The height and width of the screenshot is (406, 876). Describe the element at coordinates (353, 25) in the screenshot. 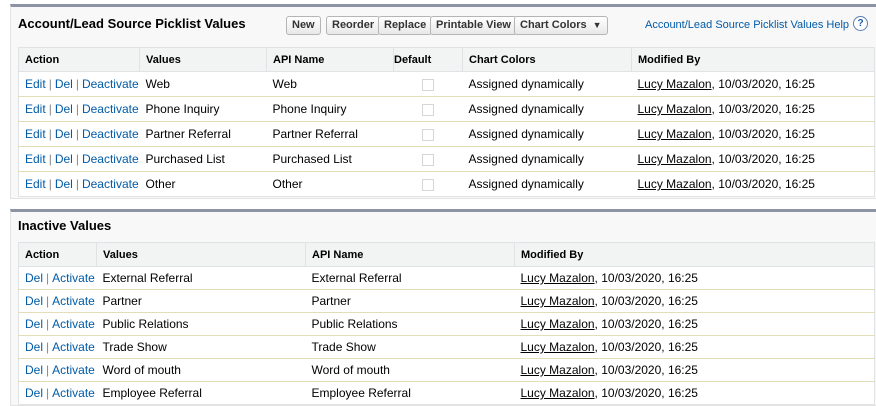

I see `reorder-button: Reorder` at that location.